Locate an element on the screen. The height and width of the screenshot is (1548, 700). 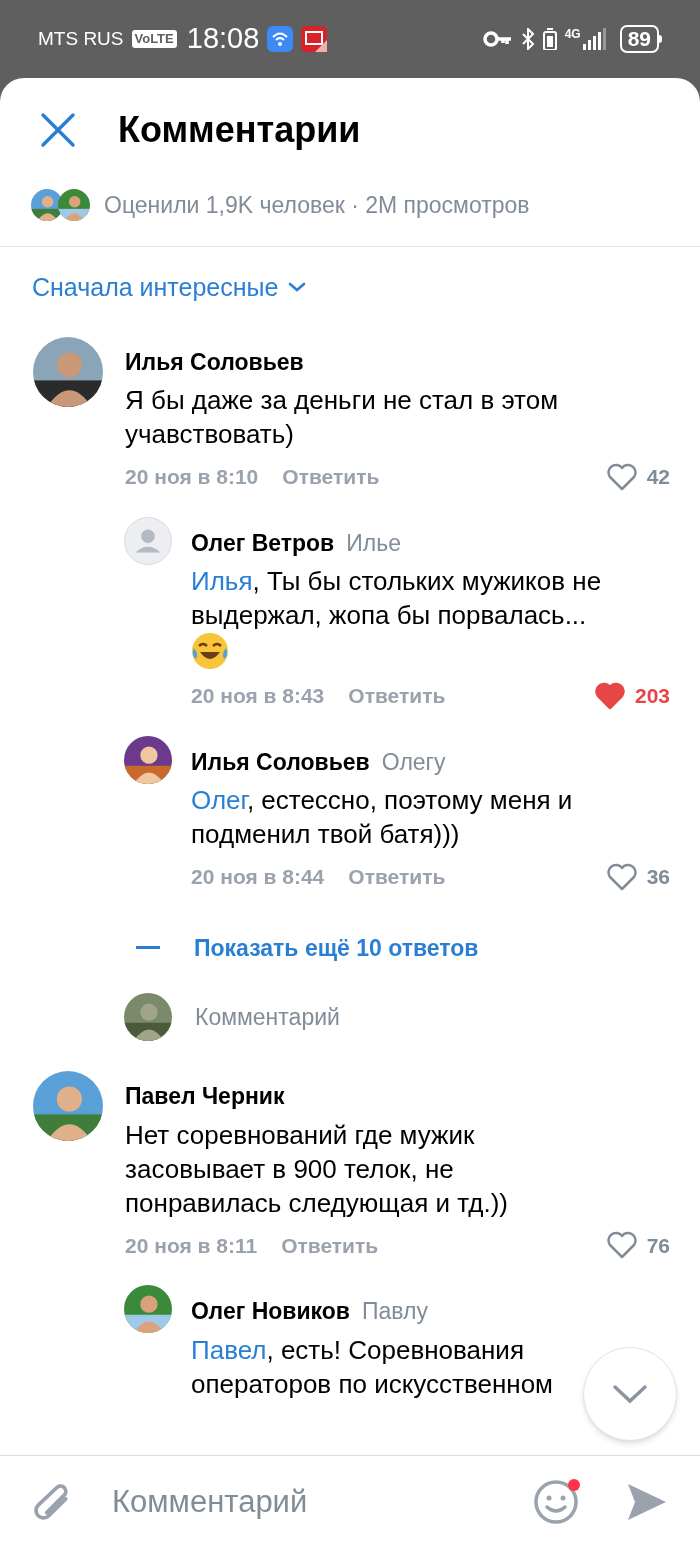
comment-text: Олег, естессно, поэтому меня и подменил твой батя))) is located at coordinates (382, 817).